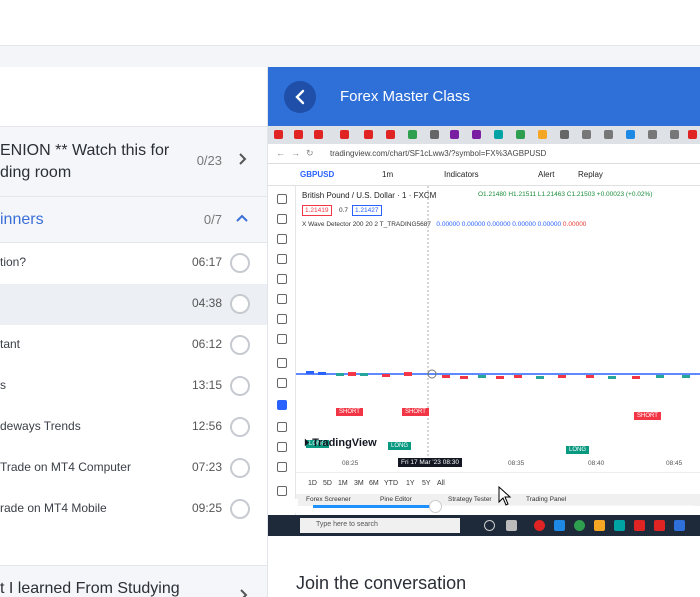  What do you see at coordinates (242, 219) in the screenshot?
I see `chevron-up-icon` at bounding box center [242, 219].